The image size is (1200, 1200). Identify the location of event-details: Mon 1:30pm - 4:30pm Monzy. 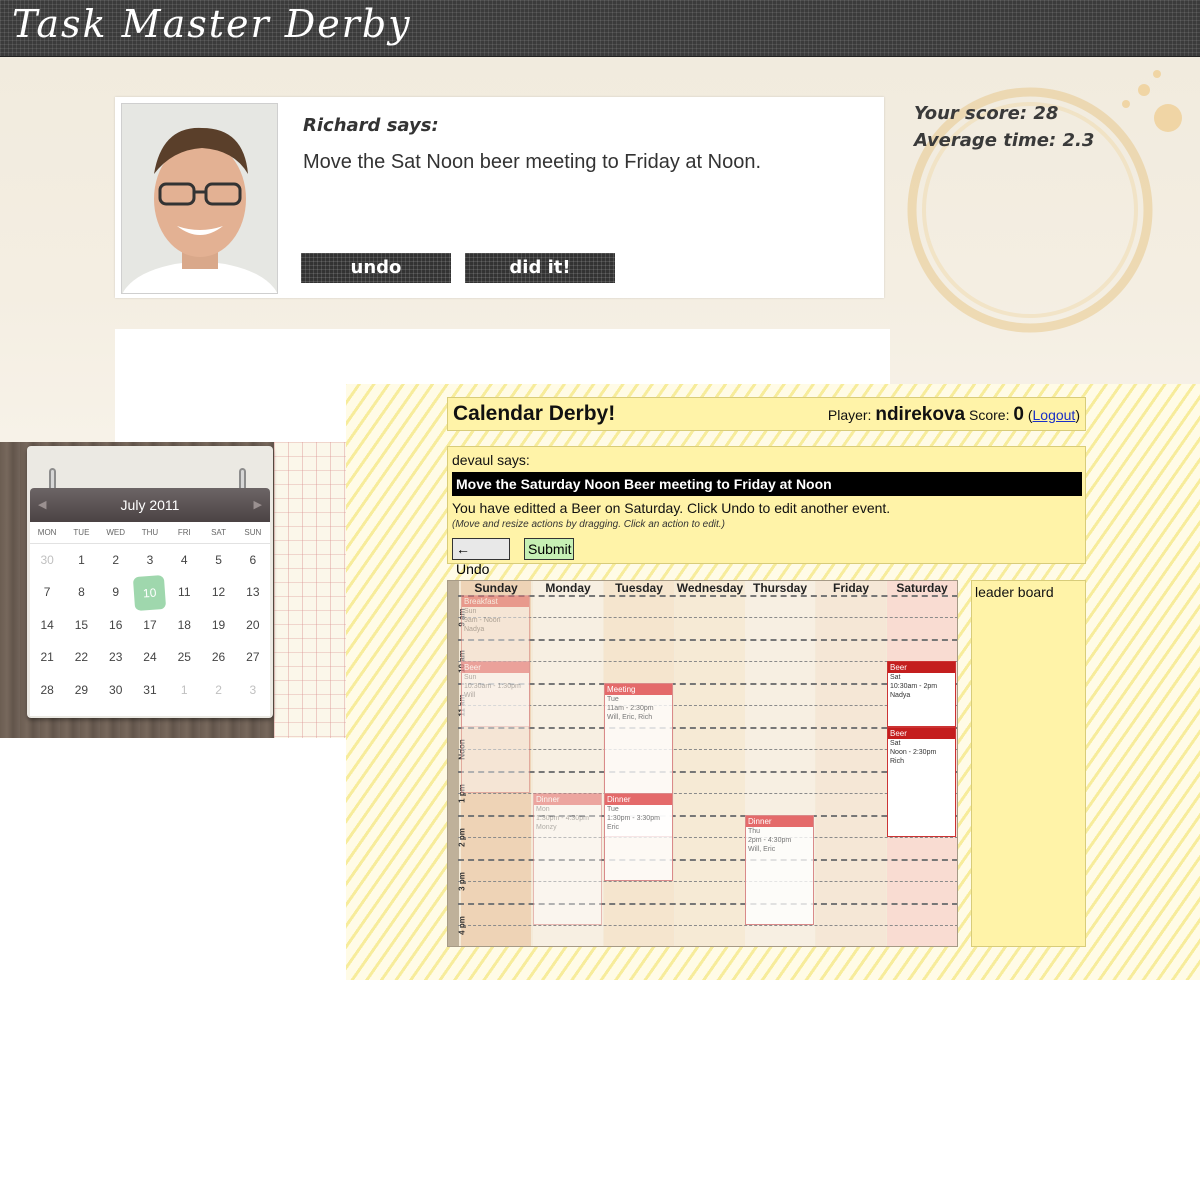
(562, 818).